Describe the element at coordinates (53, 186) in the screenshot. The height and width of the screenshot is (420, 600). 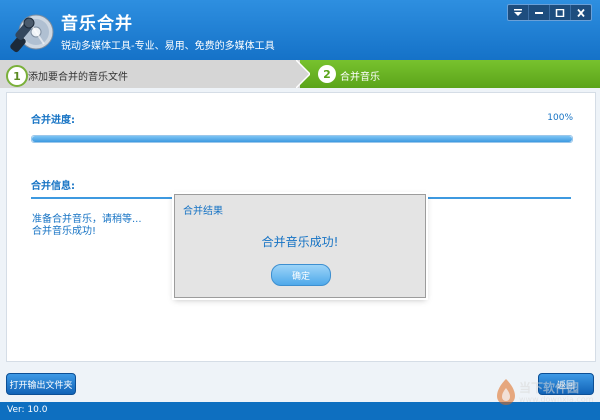
I see `info-label: 合并信息:` at that location.